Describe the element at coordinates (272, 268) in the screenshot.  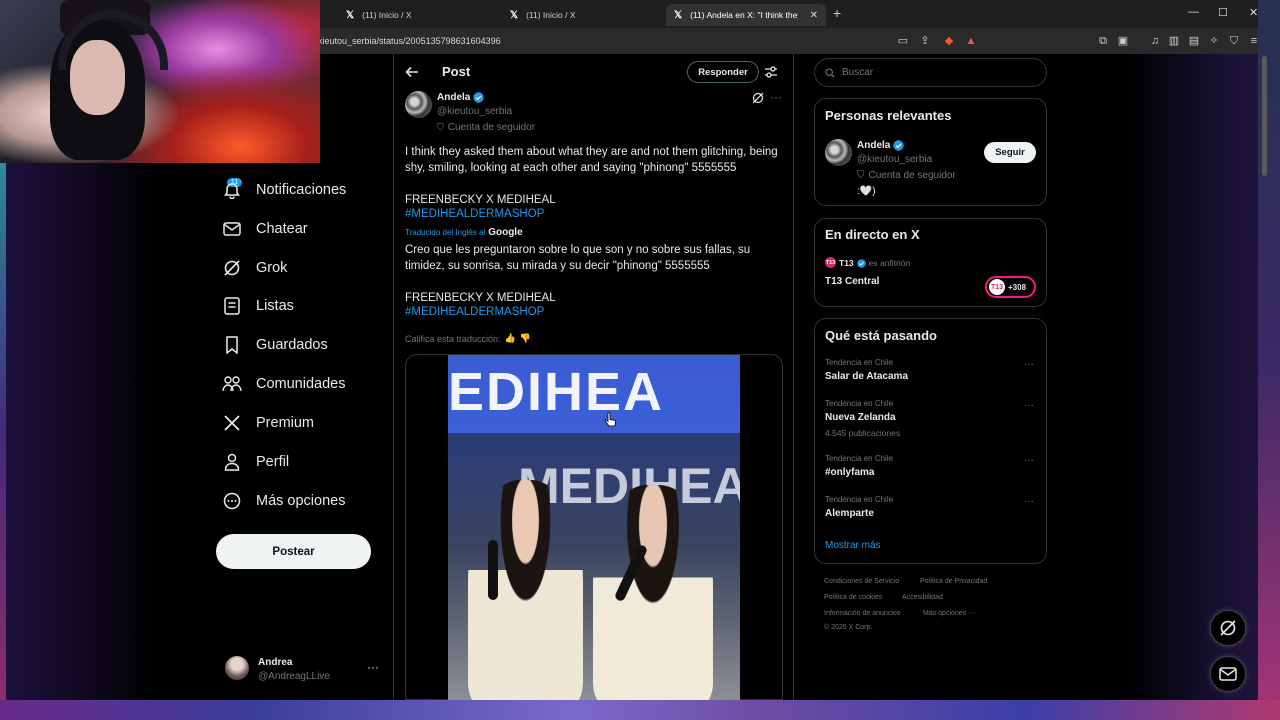
I see `nav-item-label: Grok` at that location.